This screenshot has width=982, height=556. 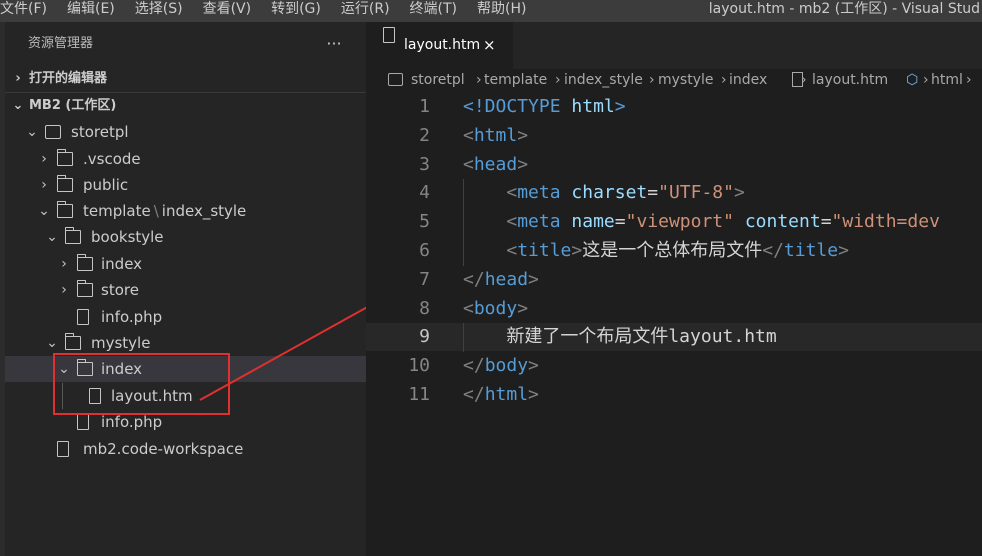 What do you see at coordinates (121, 343) in the screenshot?
I see `tree-item-name: mystyle` at bounding box center [121, 343].